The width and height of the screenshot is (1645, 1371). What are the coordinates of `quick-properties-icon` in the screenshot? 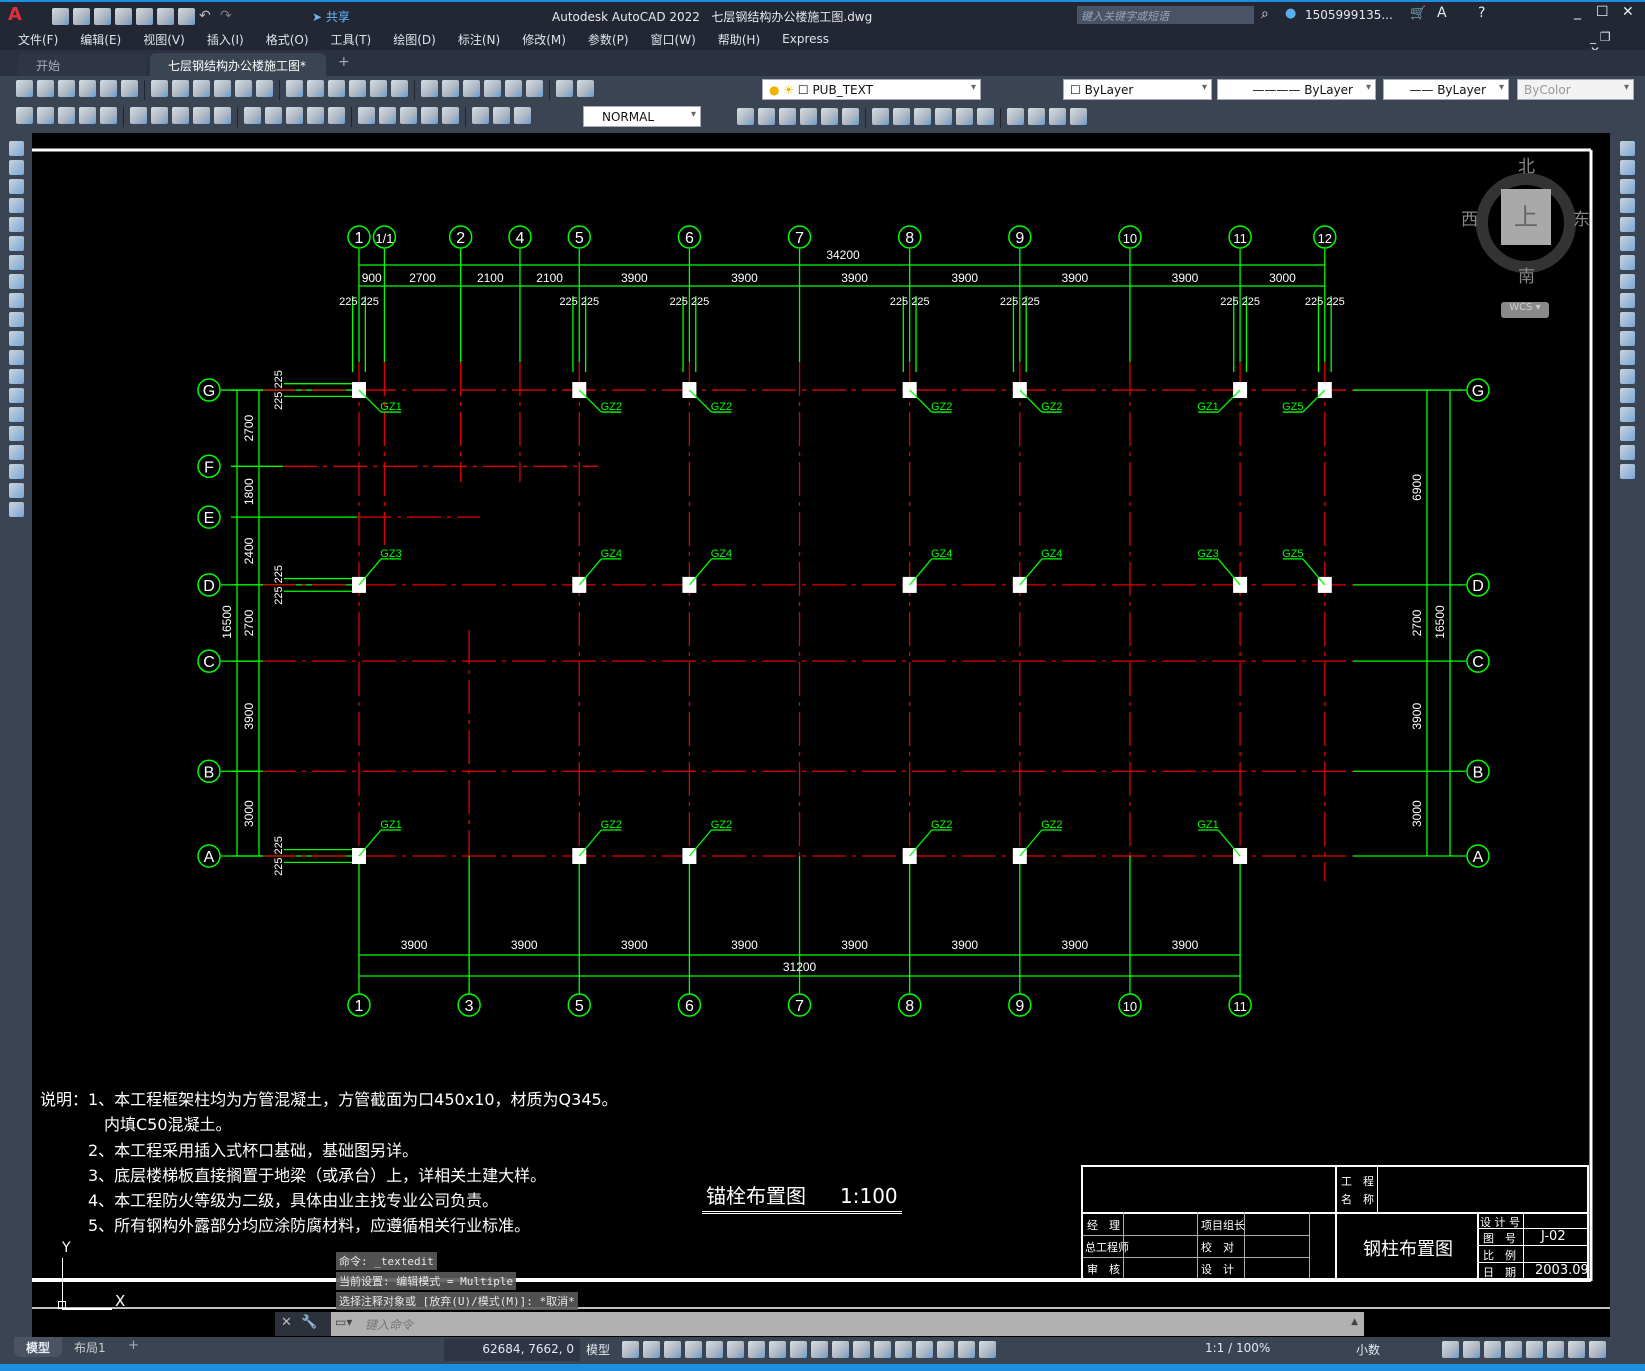 It's located at (1492, 1349).